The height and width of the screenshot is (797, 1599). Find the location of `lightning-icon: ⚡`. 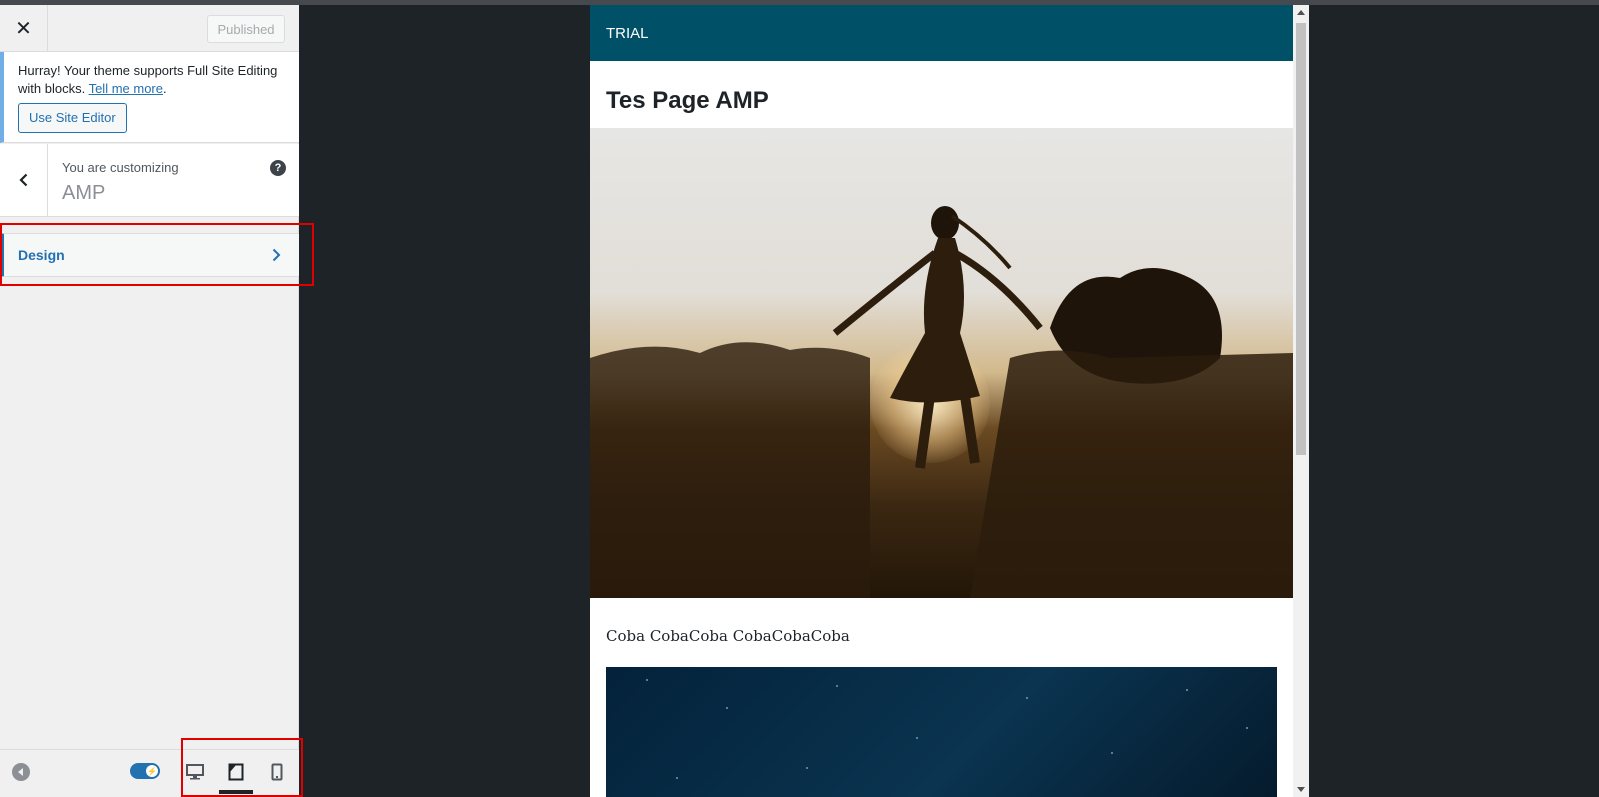

lightning-icon: ⚡ is located at coordinates (152, 771).